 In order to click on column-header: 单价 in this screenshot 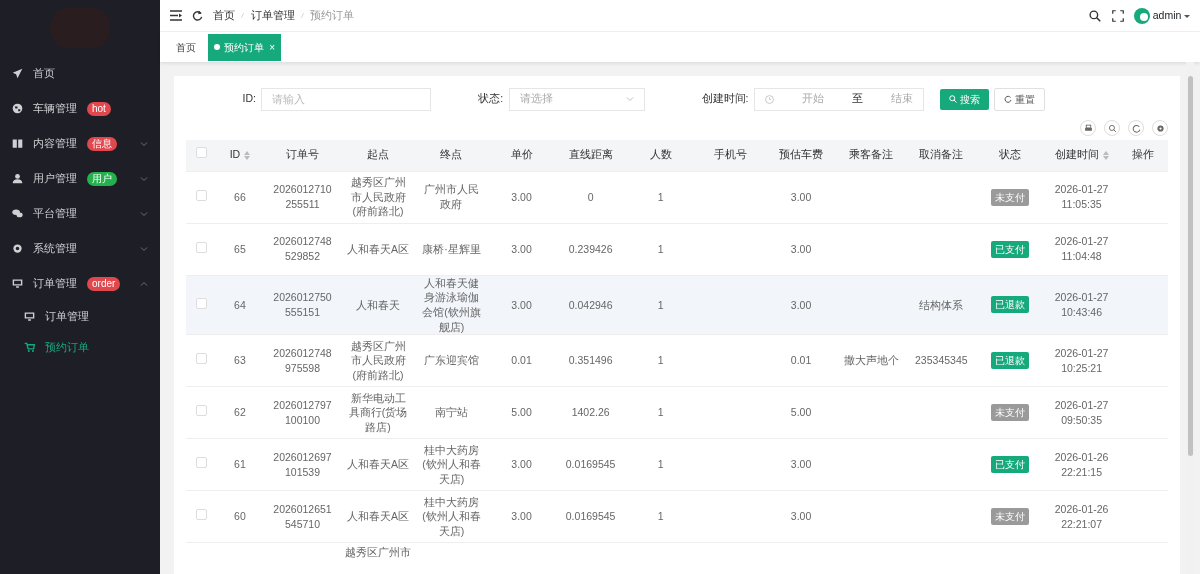, I will do `click(521, 154)`.